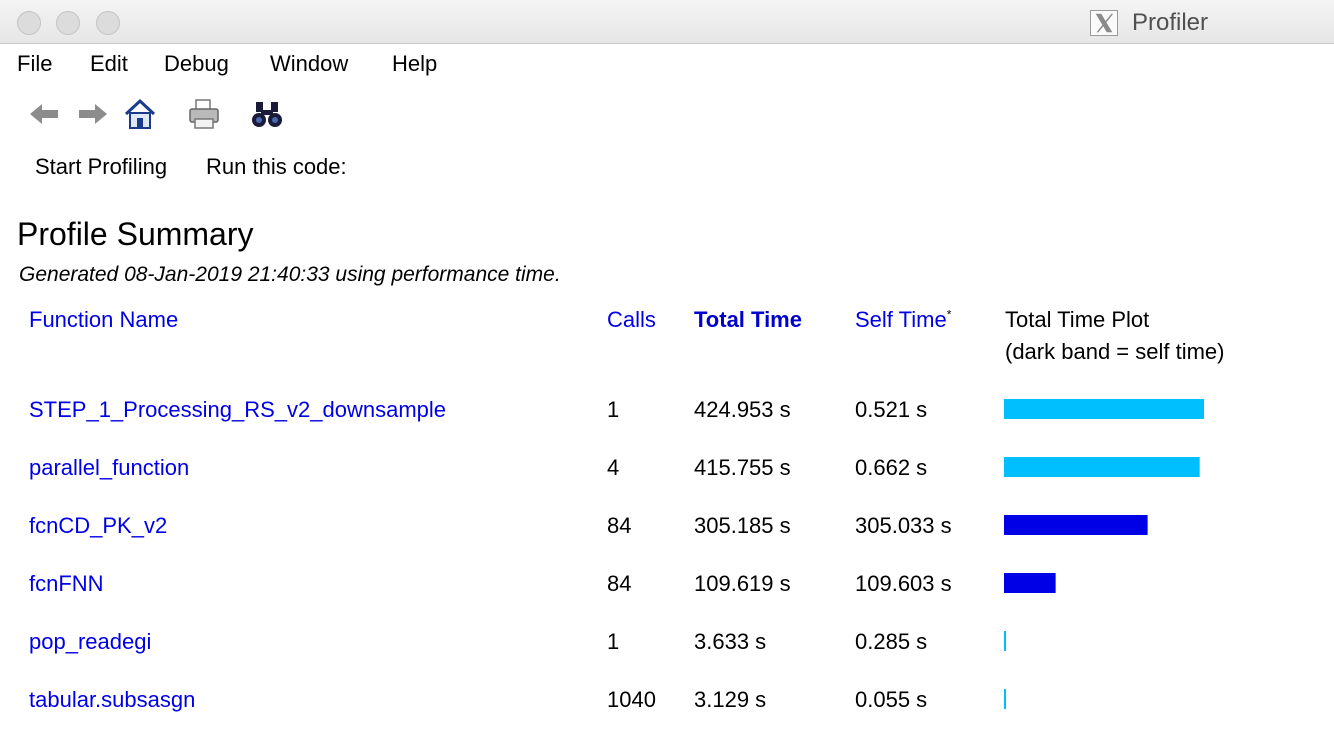 This screenshot has height=736, width=1334. Describe the element at coordinates (98, 526) in the screenshot. I see `function-name-link: fcnCD_PK_v2` at that location.